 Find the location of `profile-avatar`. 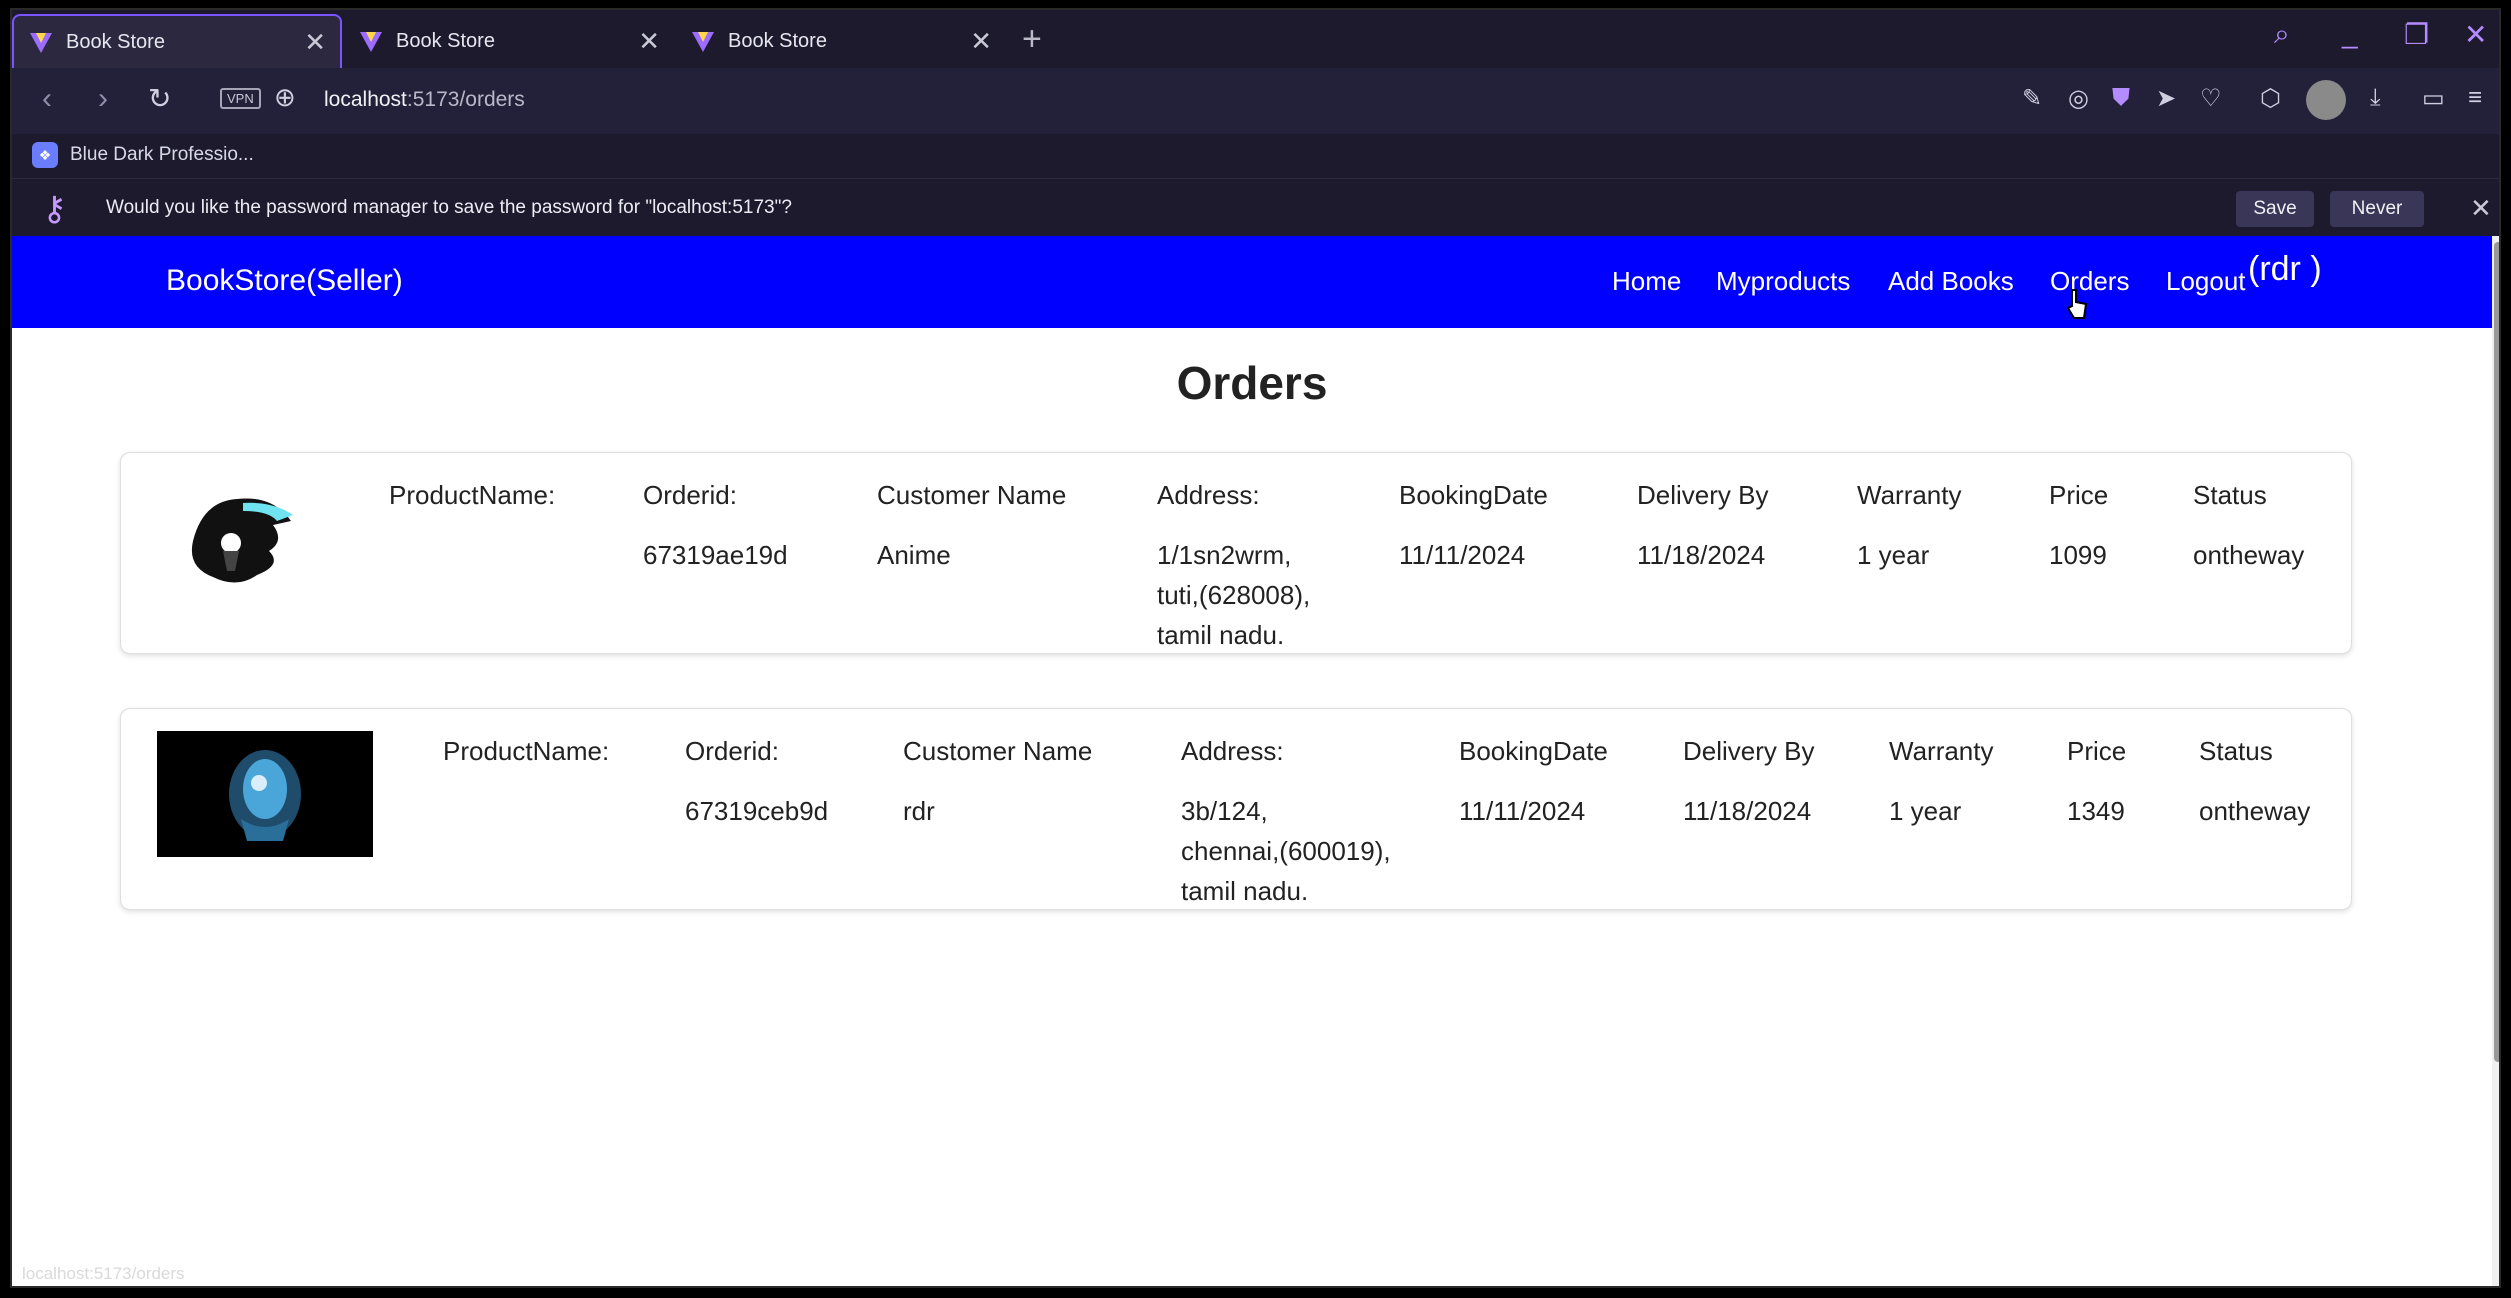

profile-avatar is located at coordinates (2326, 100).